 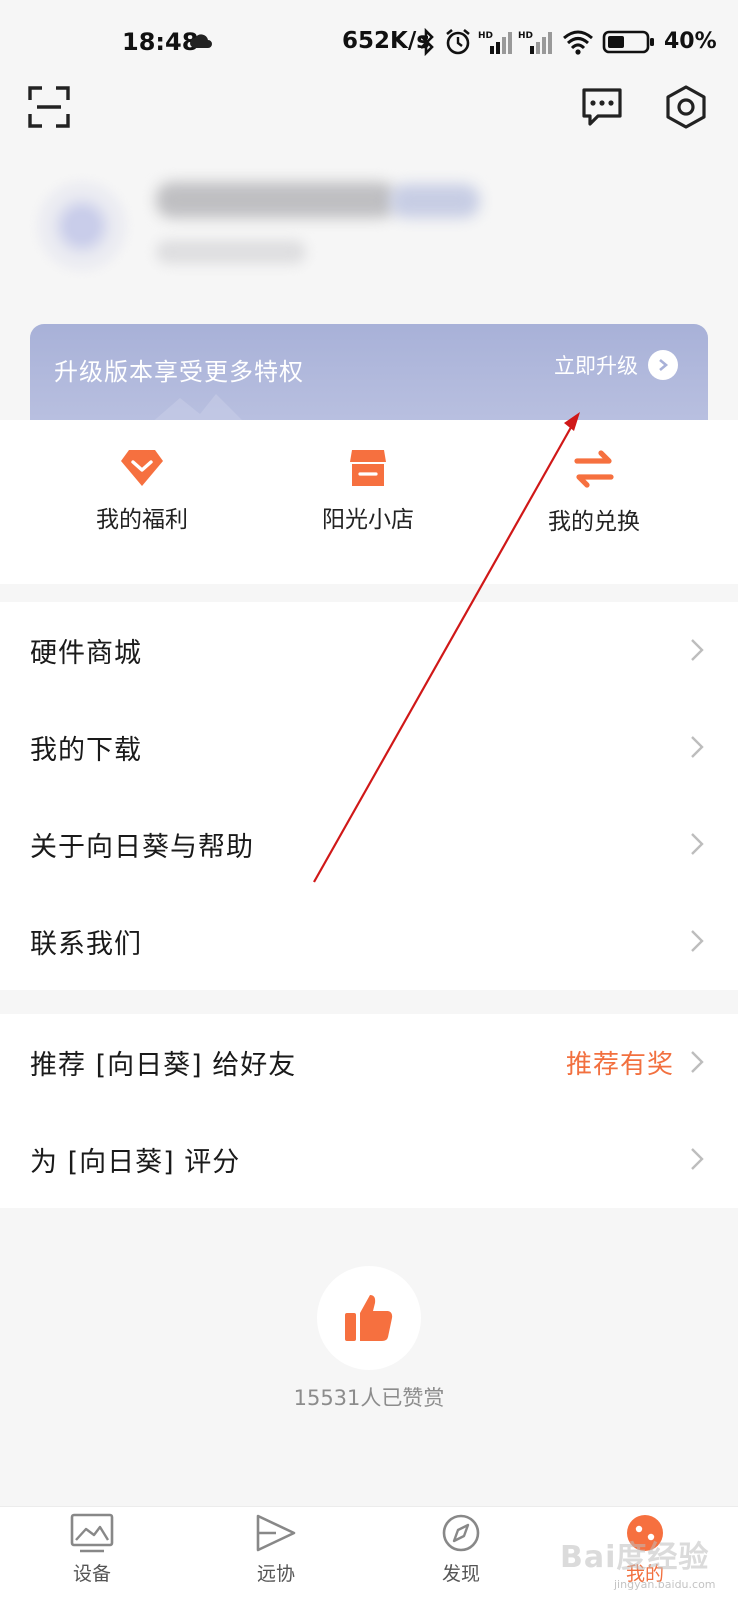 What do you see at coordinates (142, 520) in the screenshot?
I see `quick-action-label: 我的福利` at bounding box center [142, 520].